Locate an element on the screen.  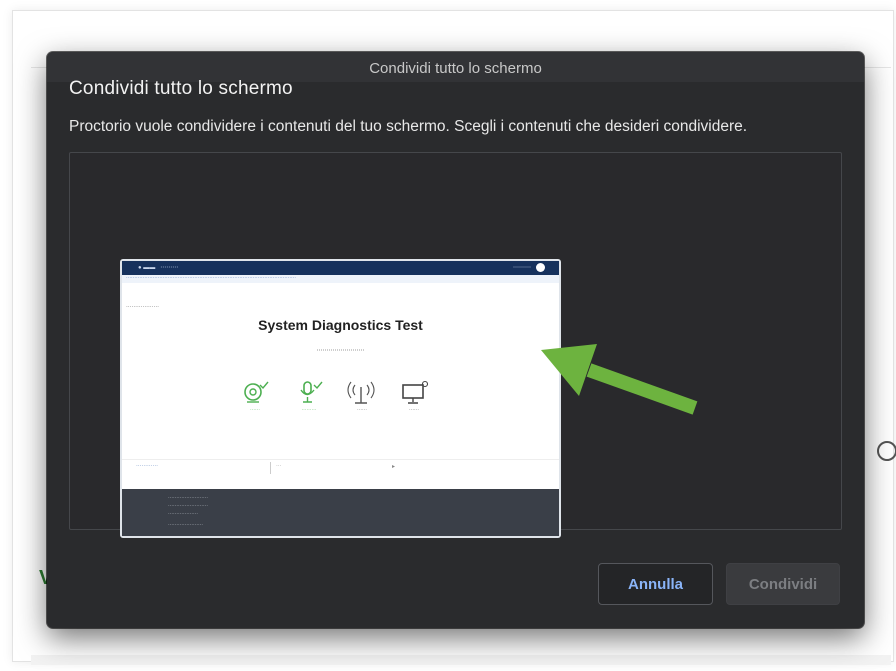
thumbnail-footer: ⋯⋯⋯⋯⋯⋯⋯⋯ ⋯⋯⋯⋯⋯⋯⋯⋯ ⋯⋯⋯⋯⋯⋯ ⋯⋯⋯⋯⋯⋯⋯ is located at coordinates (340, 512).